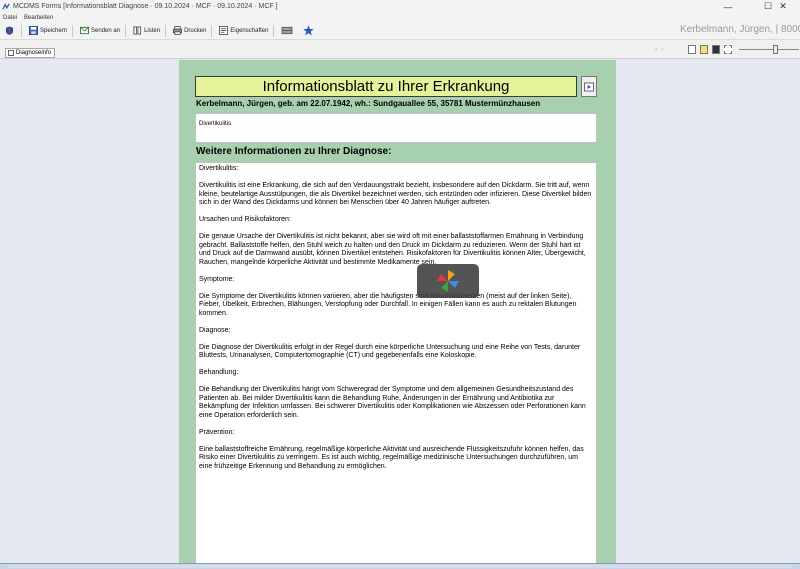 The width and height of the screenshot is (800, 569). What do you see at coordinates (728, 6) in the screenshot?
I see `minimize-button: —` at bounding box center [728, 6].